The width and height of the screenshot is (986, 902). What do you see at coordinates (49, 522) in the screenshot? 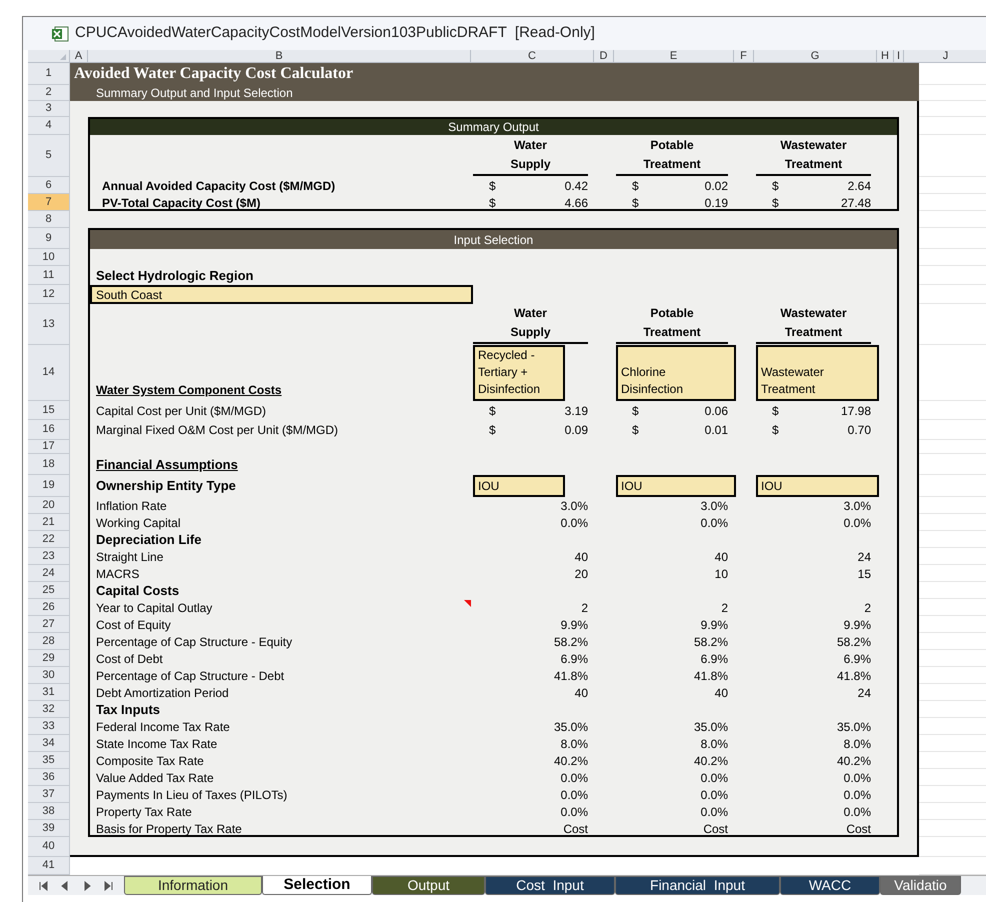
I see `row-header: 21` at bounding box center [49, 522].